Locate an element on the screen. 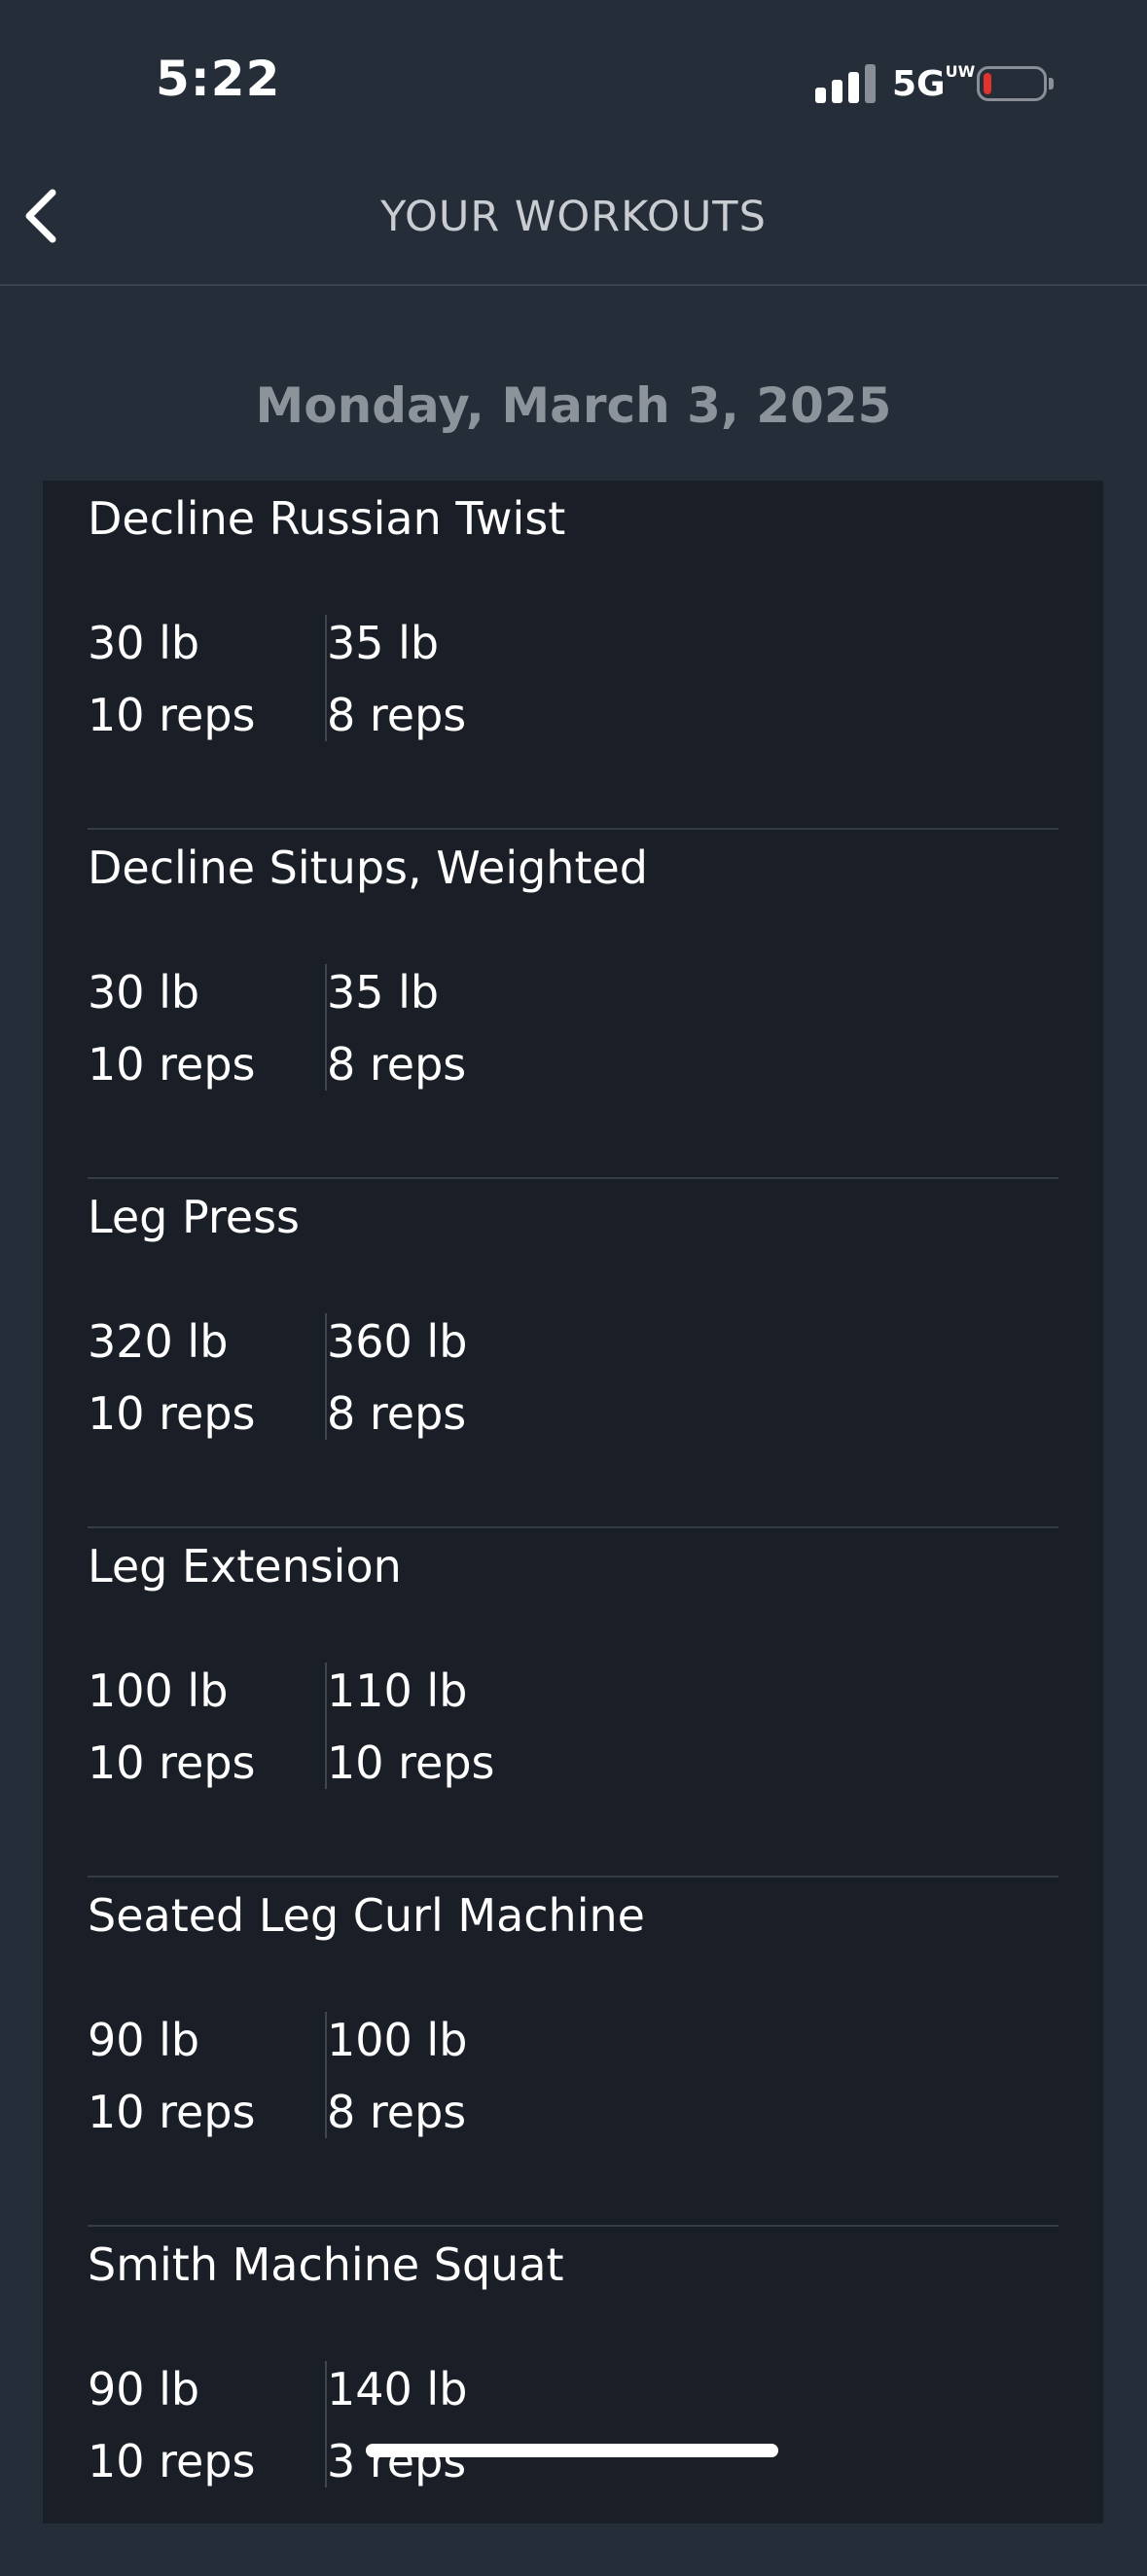 This screenshot has height=2576, width=1147. exercise-name: Decline Russian Twist is located at coordinates (327, 518).